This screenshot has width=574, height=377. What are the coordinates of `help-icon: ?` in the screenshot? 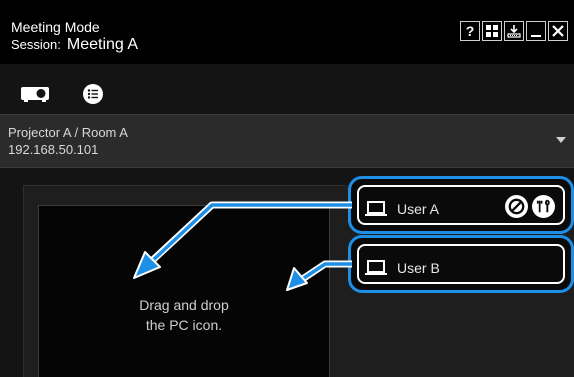 It's located at (470, 31).